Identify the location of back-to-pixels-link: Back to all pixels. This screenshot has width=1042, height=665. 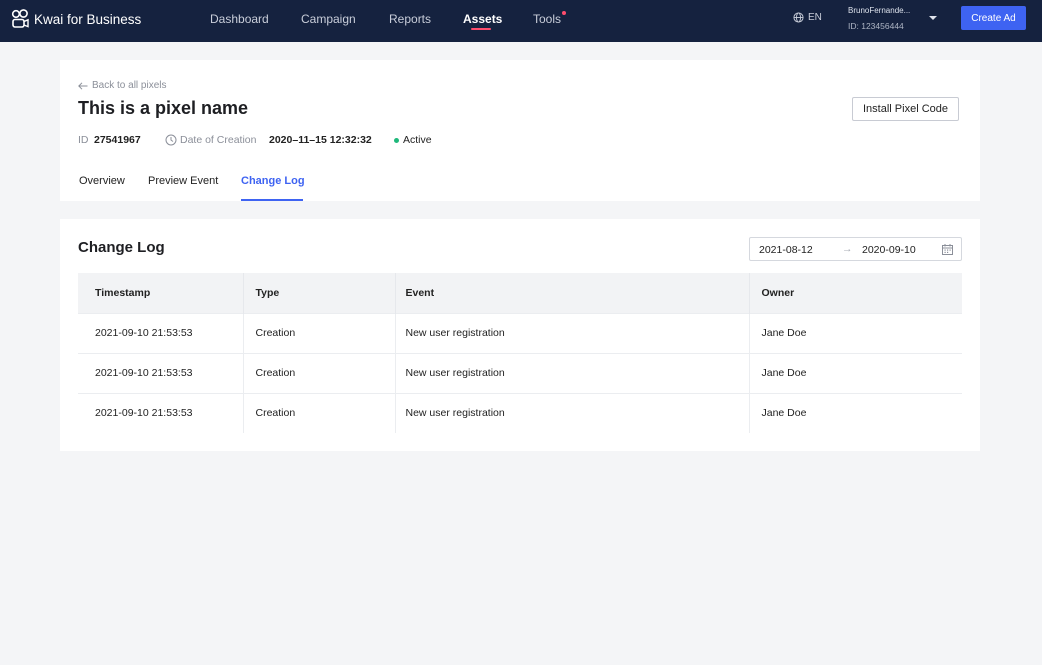
(122, 85).